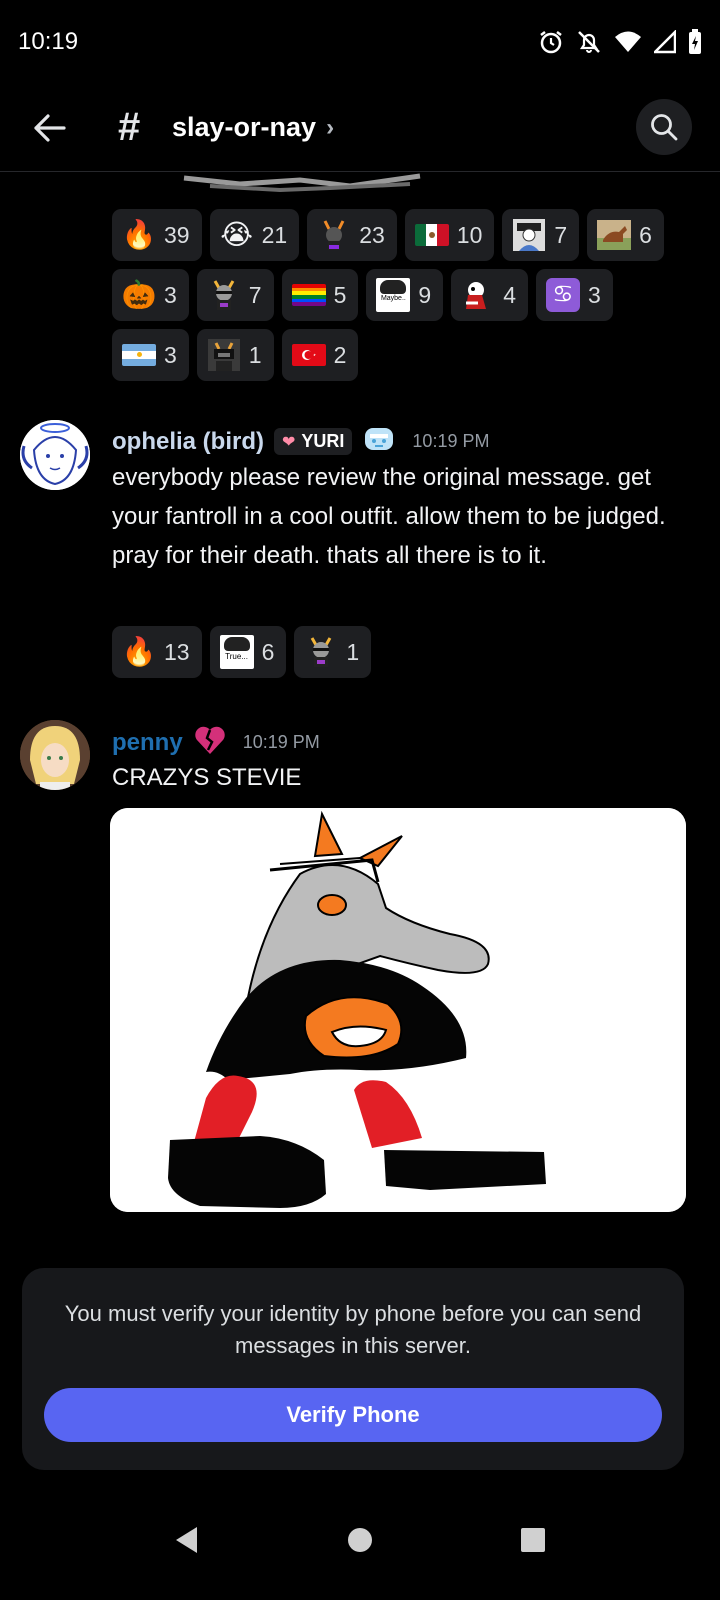 This screenshot has height=1600, width=720. I want to click on troll-character-icon, so click(334, 235).